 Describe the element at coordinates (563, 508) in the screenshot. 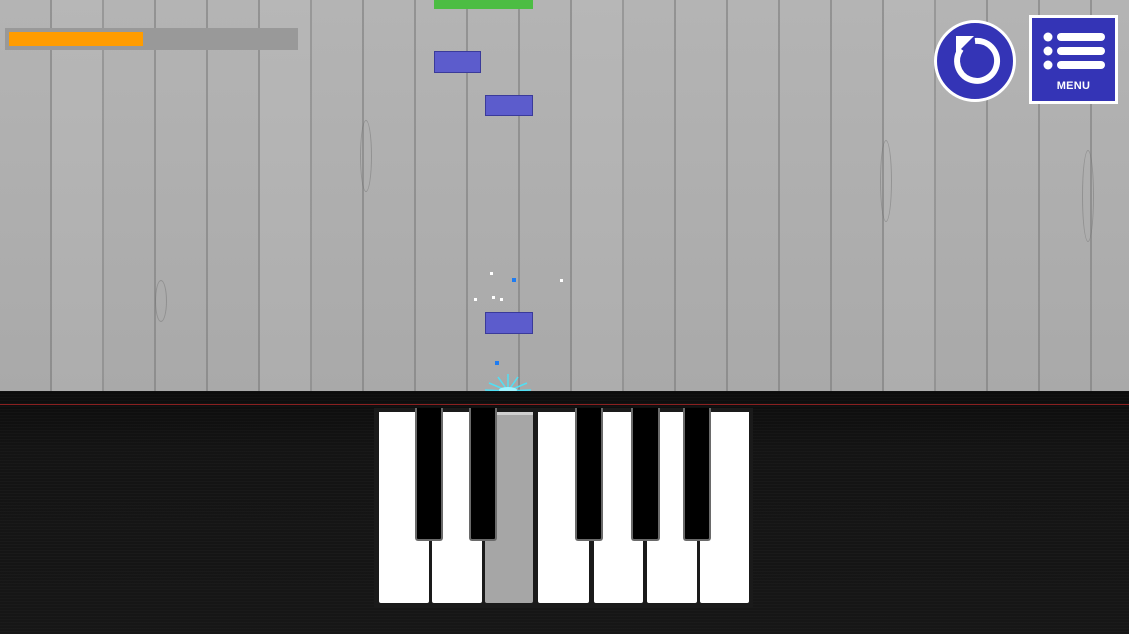

I see `piano-keyboard` at that location.